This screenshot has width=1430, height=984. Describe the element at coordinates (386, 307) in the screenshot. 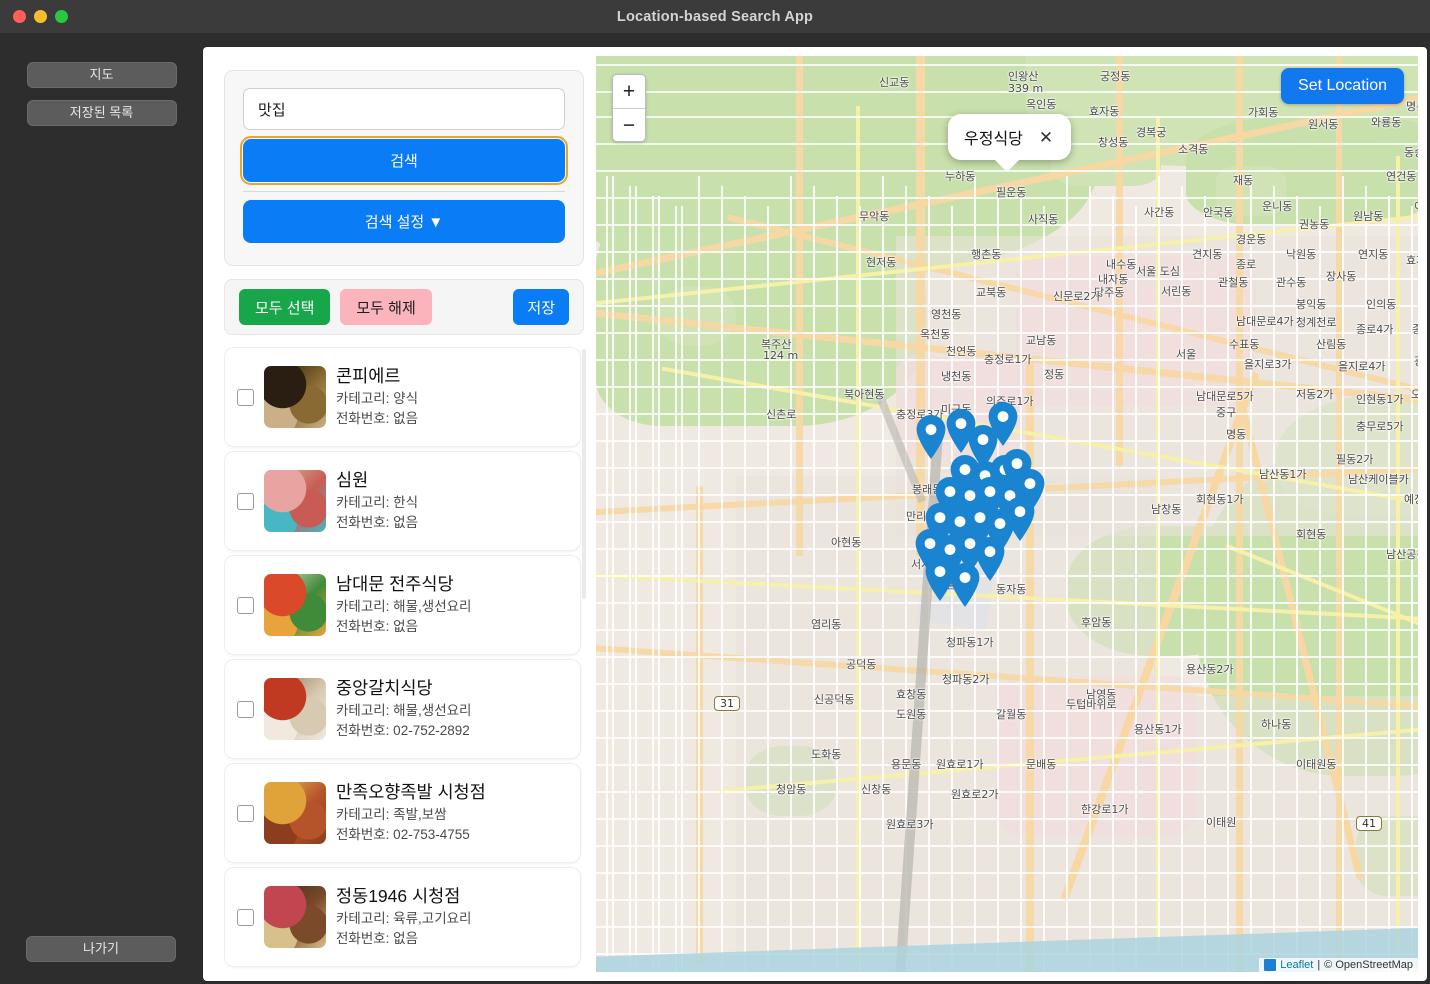

I see `deselect-all-button: 모두 해제` at that location.